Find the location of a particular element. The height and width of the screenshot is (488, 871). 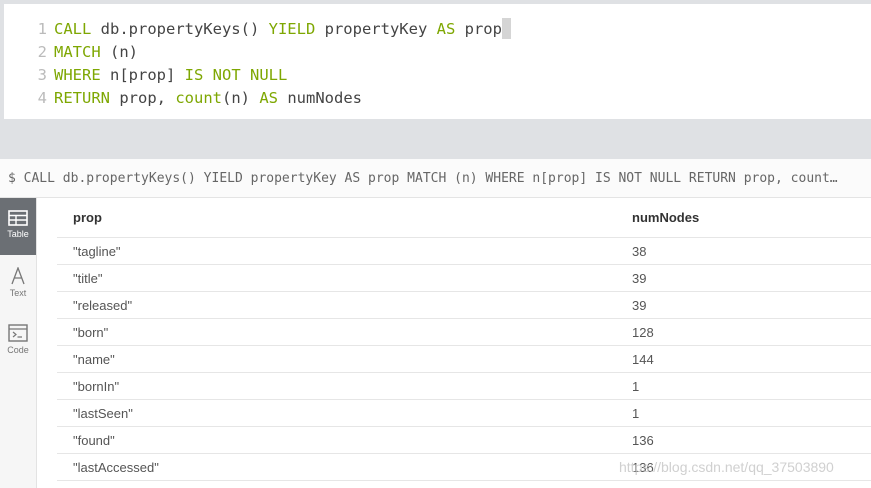

cell-numnodes: 144 is located at coordinates (643, 359).